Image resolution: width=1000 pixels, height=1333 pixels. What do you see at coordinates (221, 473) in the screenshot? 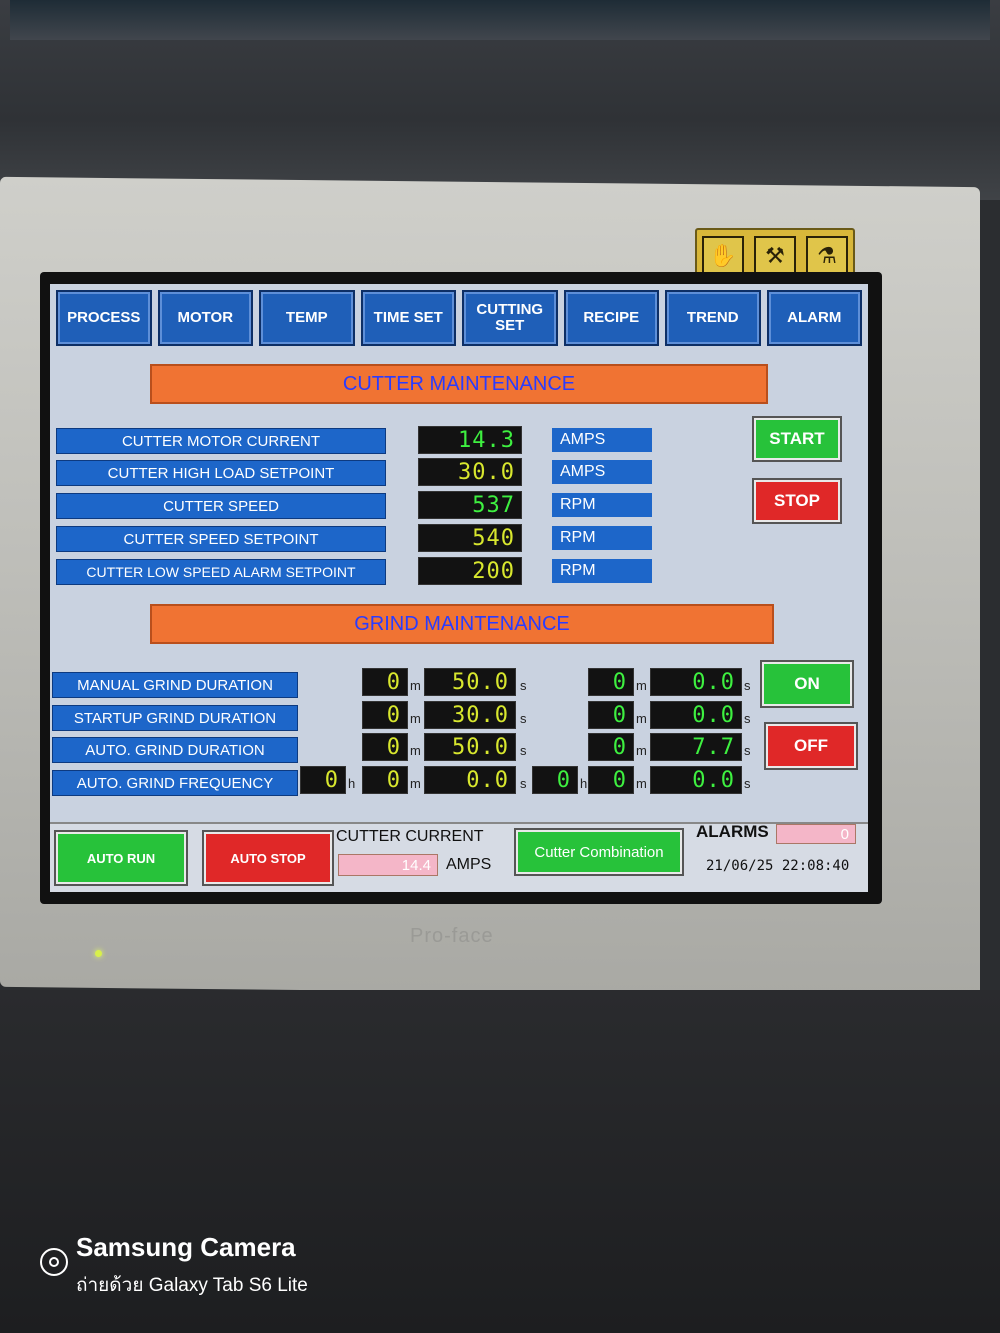
I see `cutter-high-load-setpoint-label: CUTTER HIGH LOAD SETPOINT` at bounding box center [221, 473].